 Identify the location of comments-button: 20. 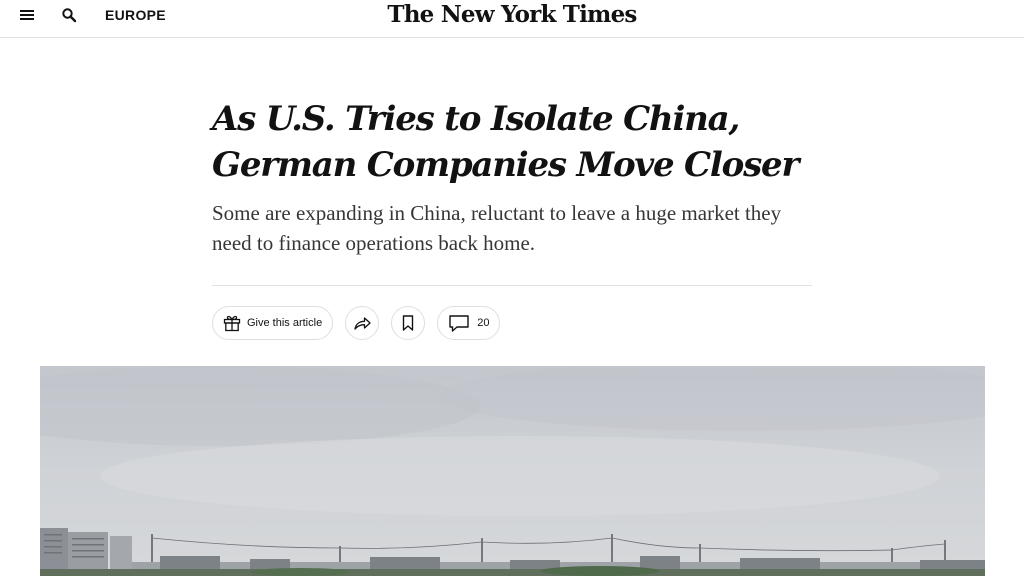
(469, 323).